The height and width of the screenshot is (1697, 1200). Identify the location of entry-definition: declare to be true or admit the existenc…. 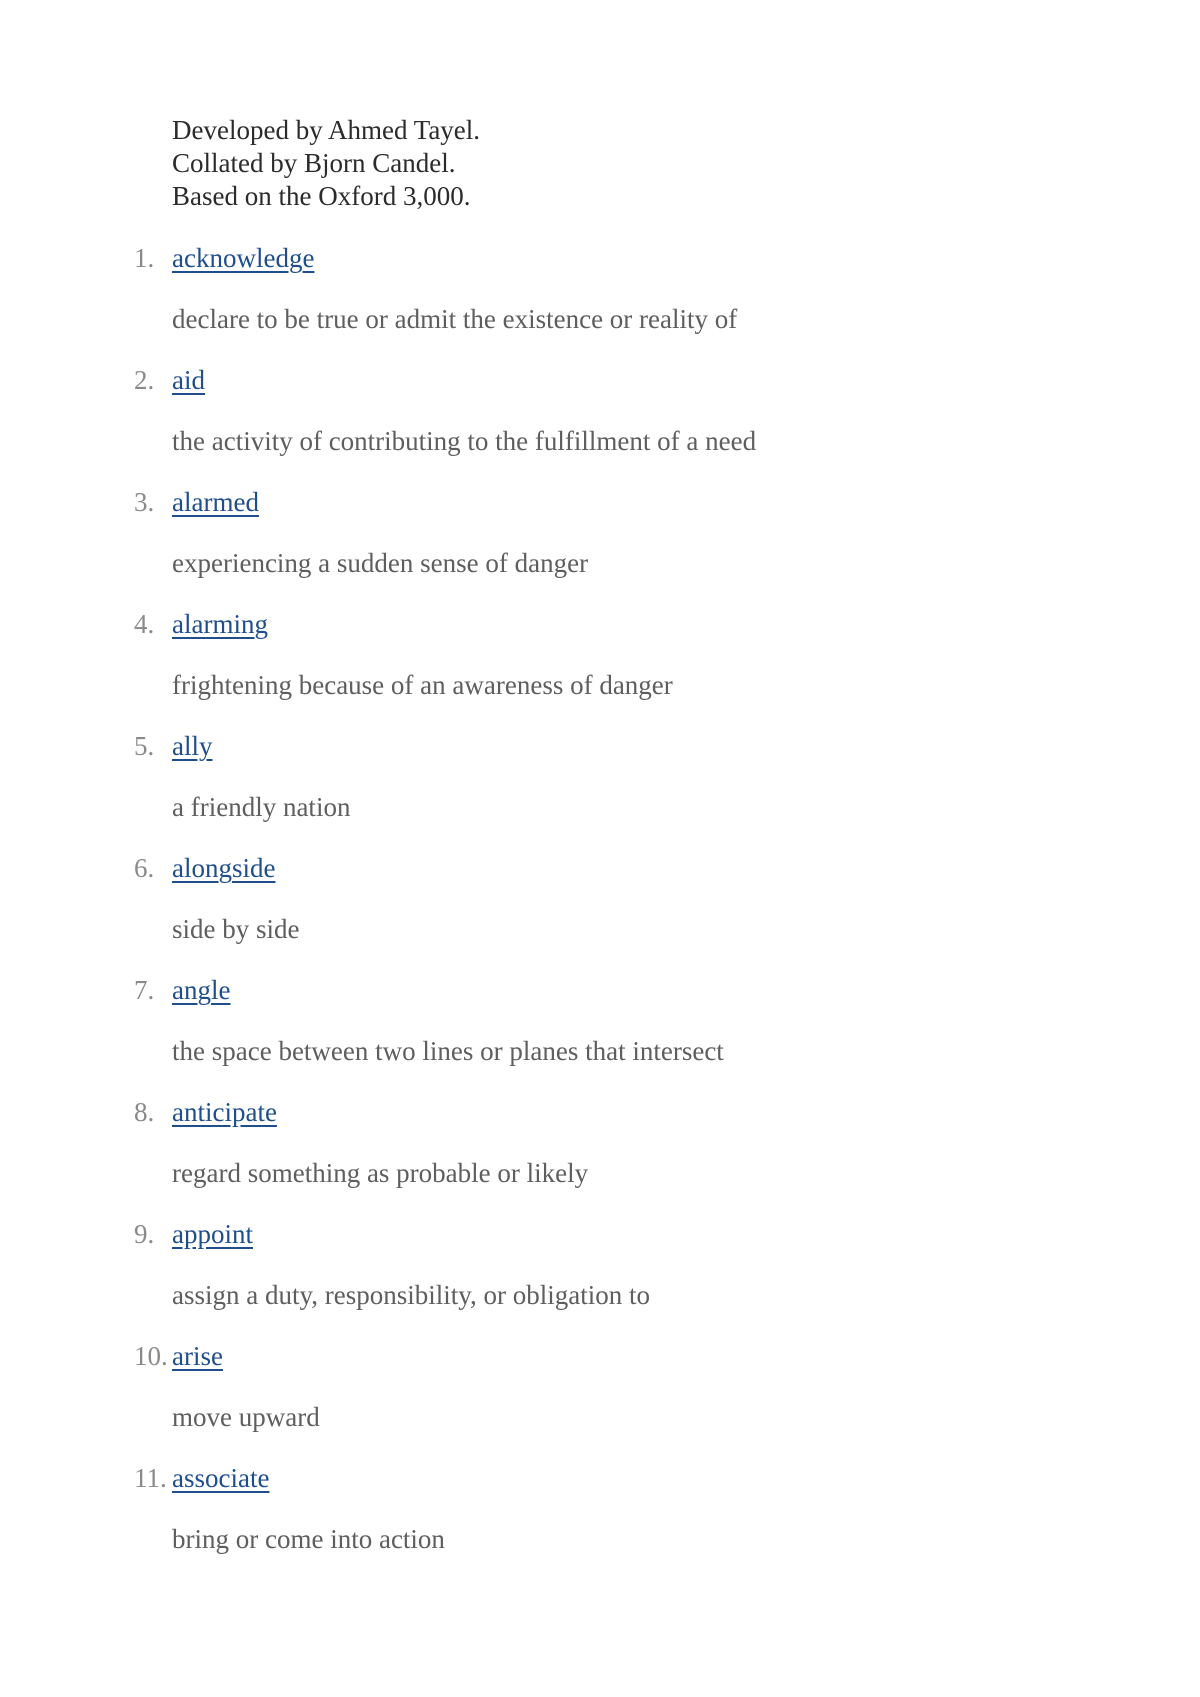
(455, 319).